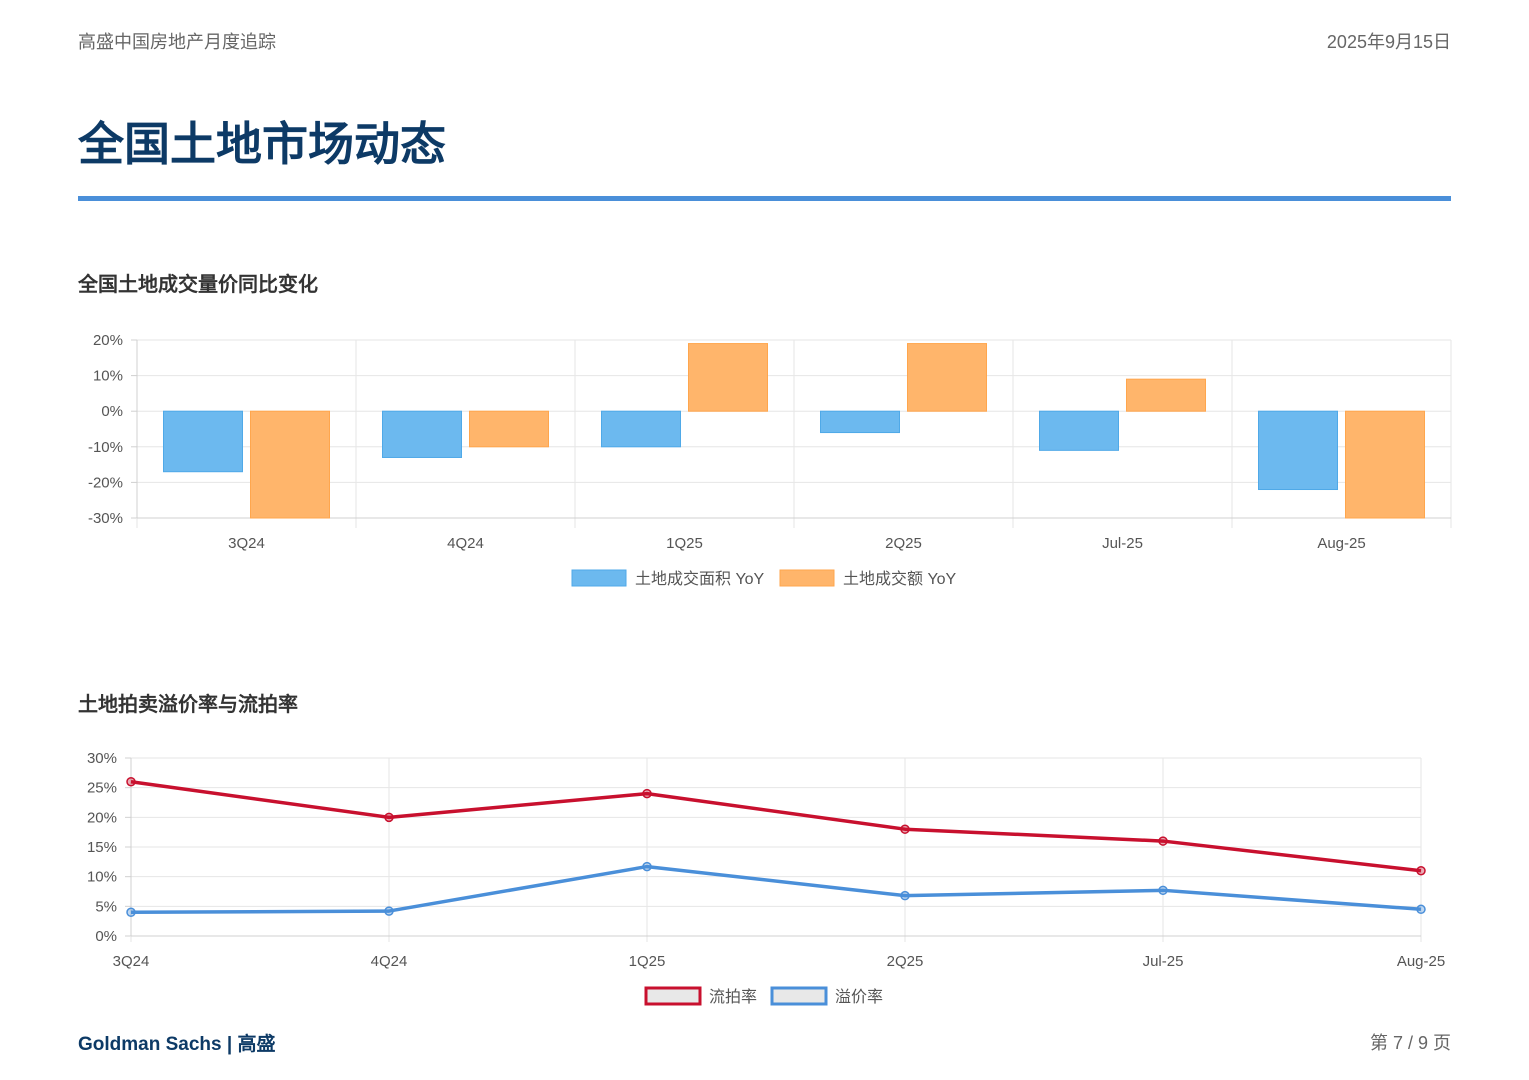 The height and width of the screenshot is (1080, 1529). What do you see at coordinates (198, 285) in the screenshot?
I see `bar-chart-title: 全国土地成交量价同比变化` at bounding box center [198, 285].